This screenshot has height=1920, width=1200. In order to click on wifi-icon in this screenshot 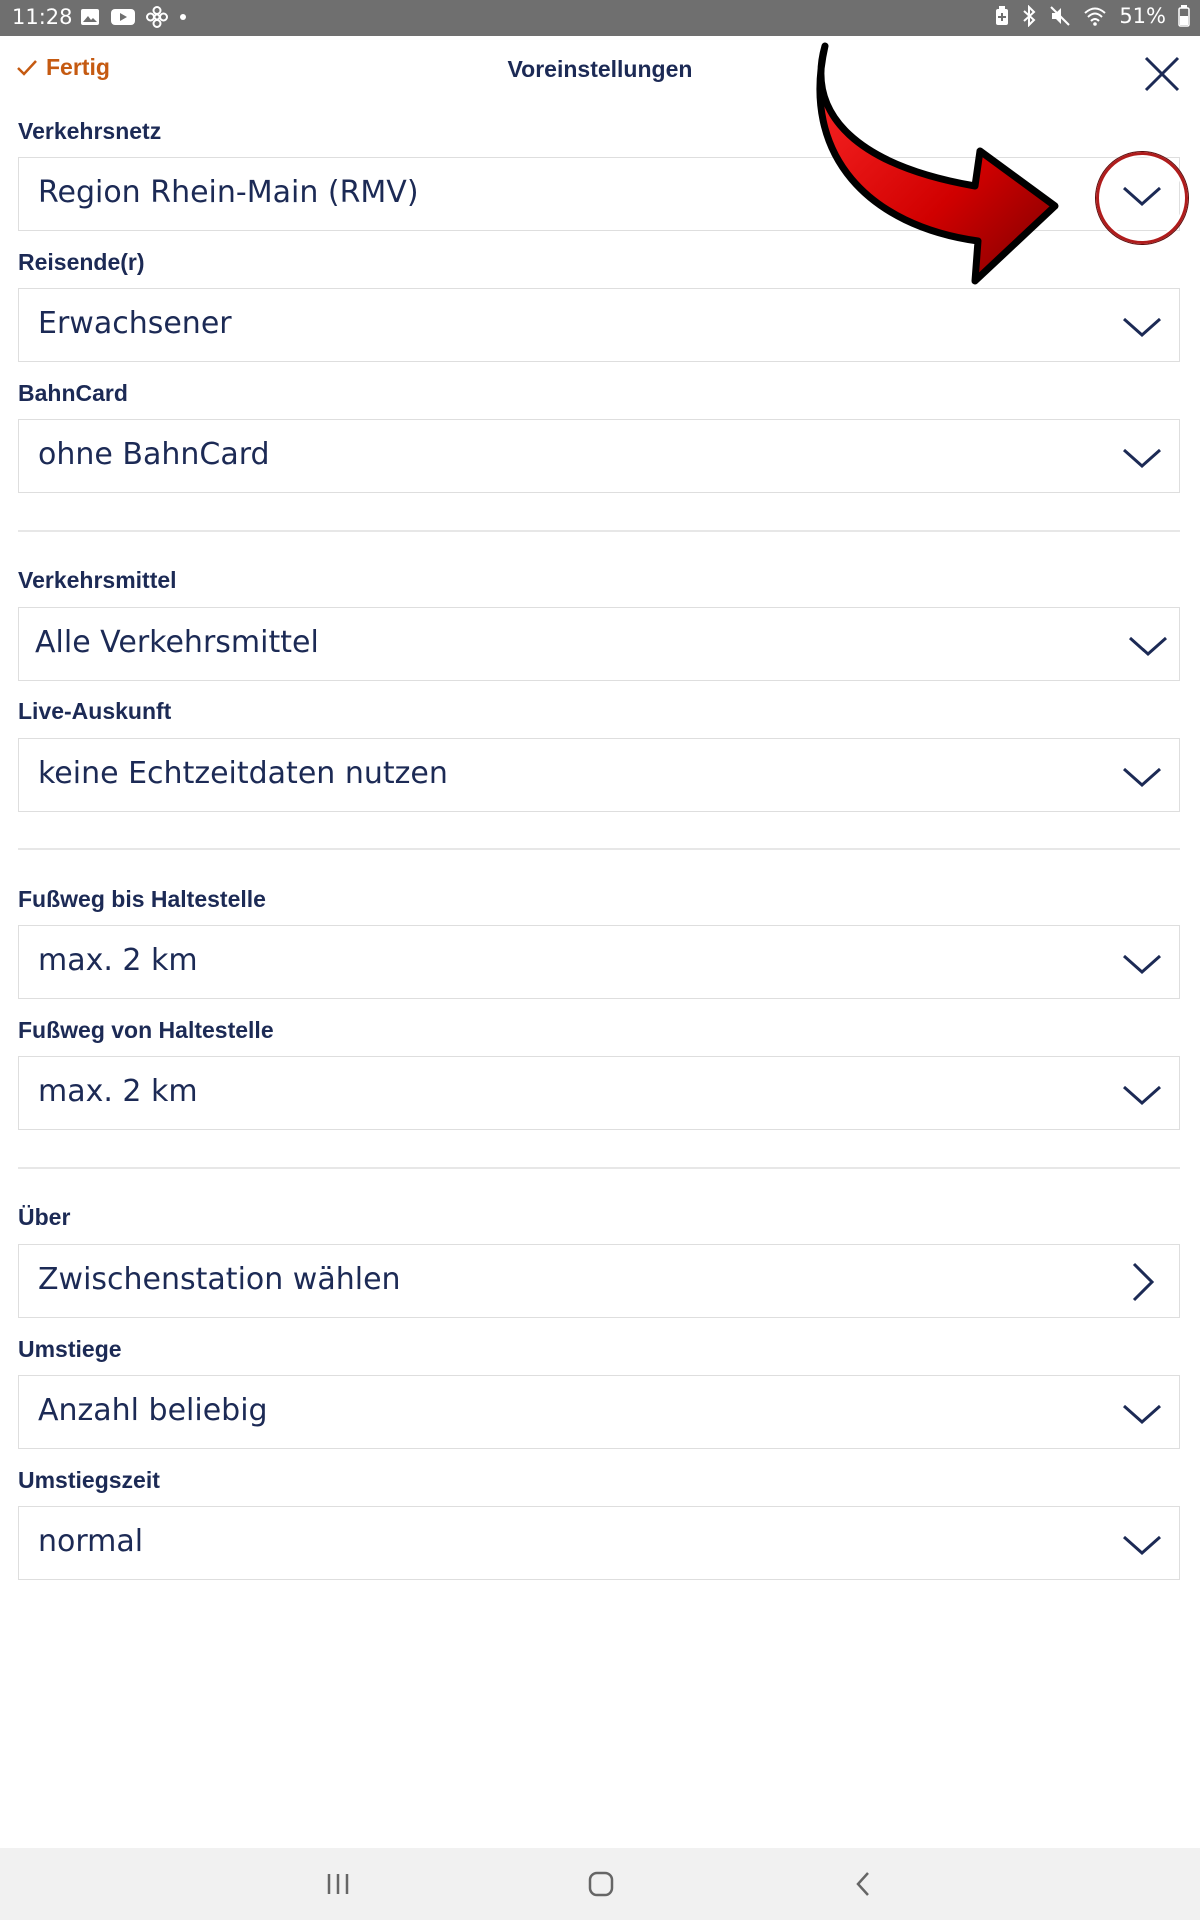, I will do `click(1095, 16)`.